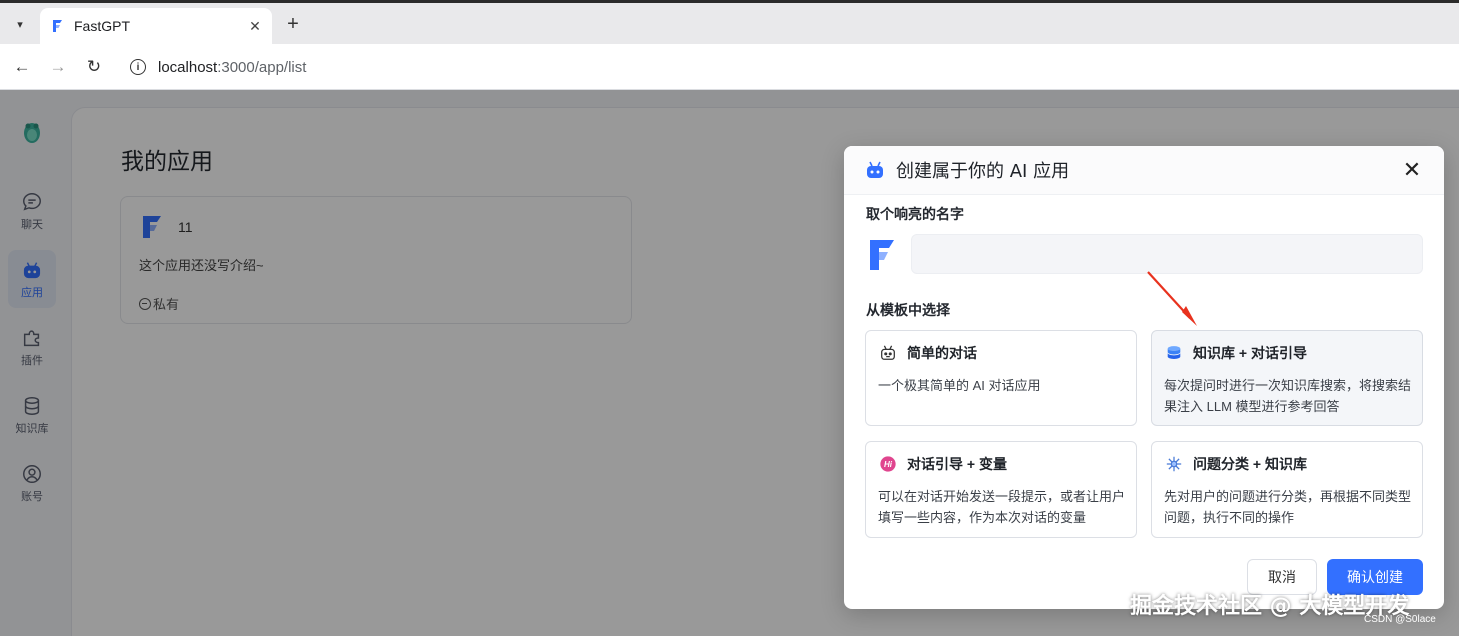 This screenshot has width=1459, height=636. What do you see at coordinates (262, 67) in the screenshot?
I see `url-path: :3000/app/list` at bounding box center [262, 67].